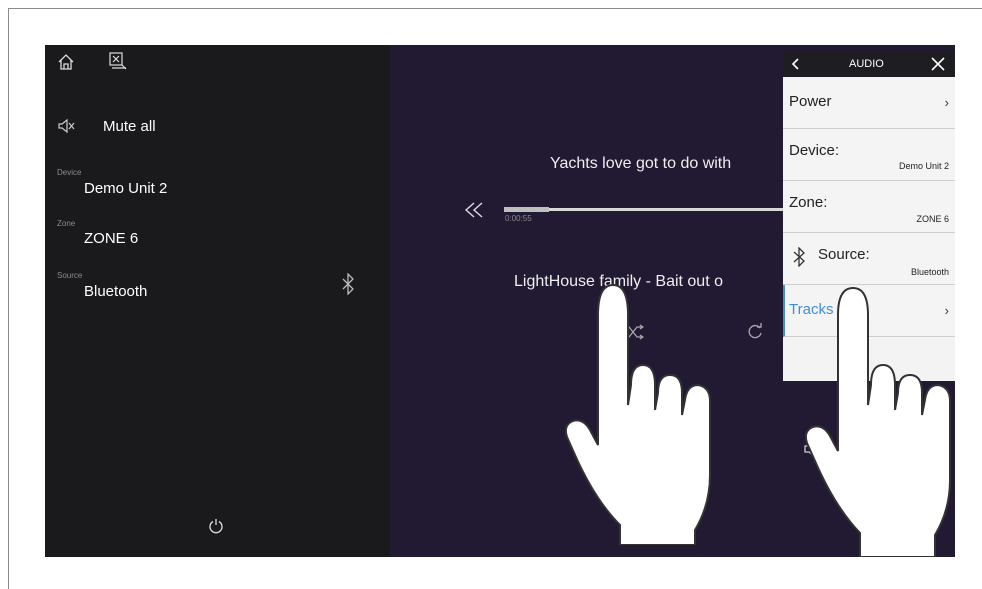 The height and width of the screenshot is (589, 982). I want to click on menu-item-source: Source: Bluetooth, so click(869, 259).